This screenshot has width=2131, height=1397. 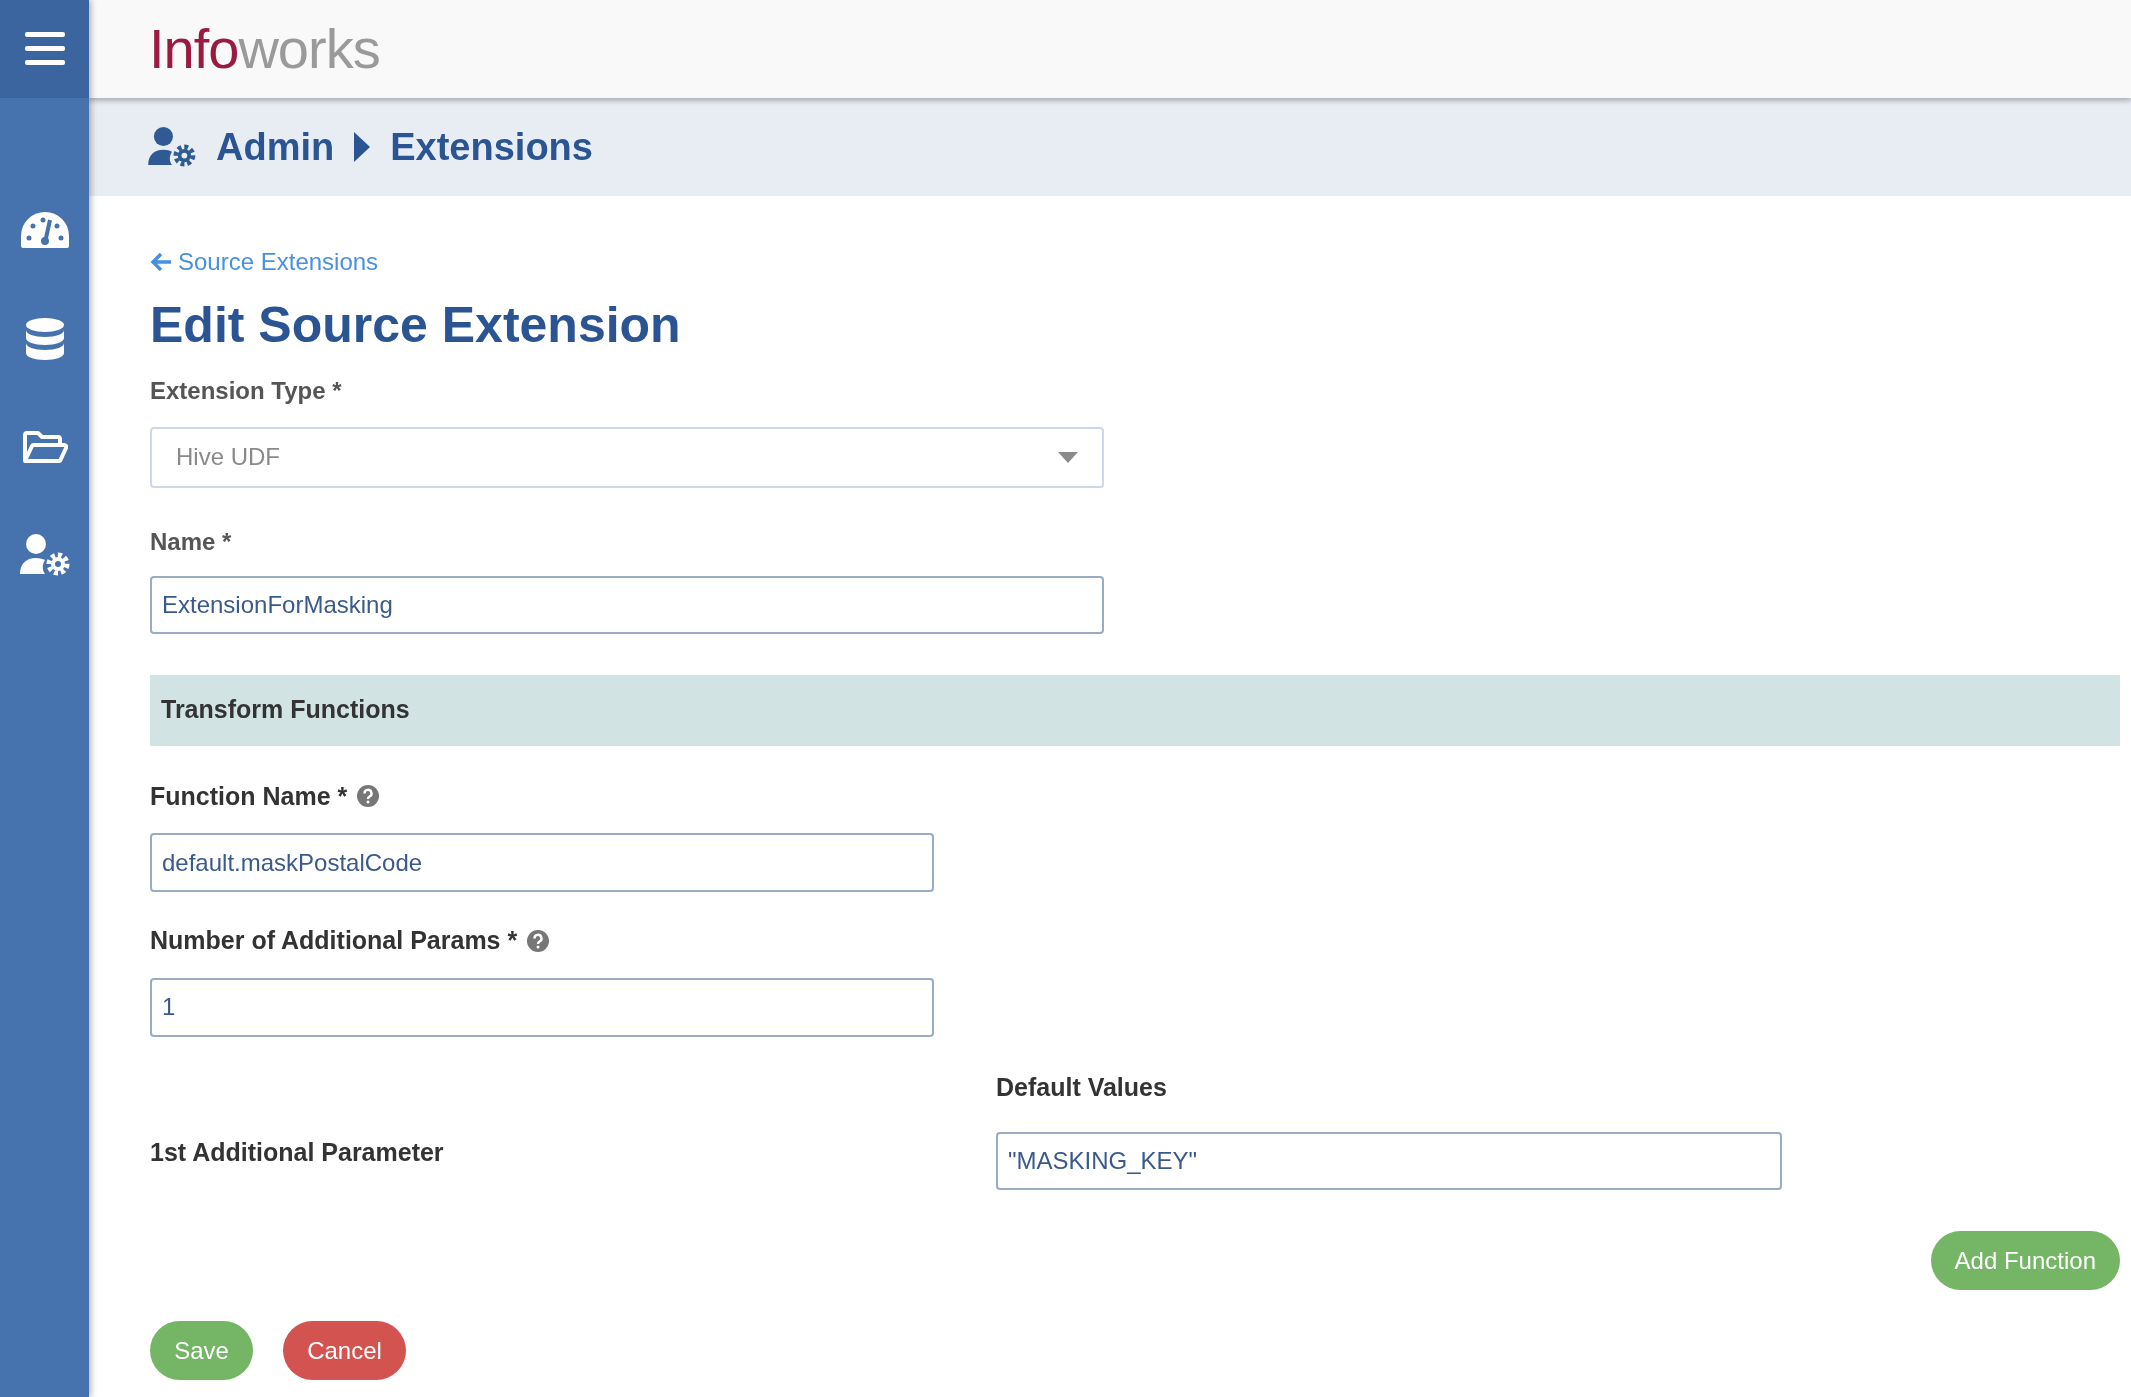 What do you see at coordinates (264, 49) in the screenshot?
I see `logo: Infoworks` at bounding box center [264, 49].